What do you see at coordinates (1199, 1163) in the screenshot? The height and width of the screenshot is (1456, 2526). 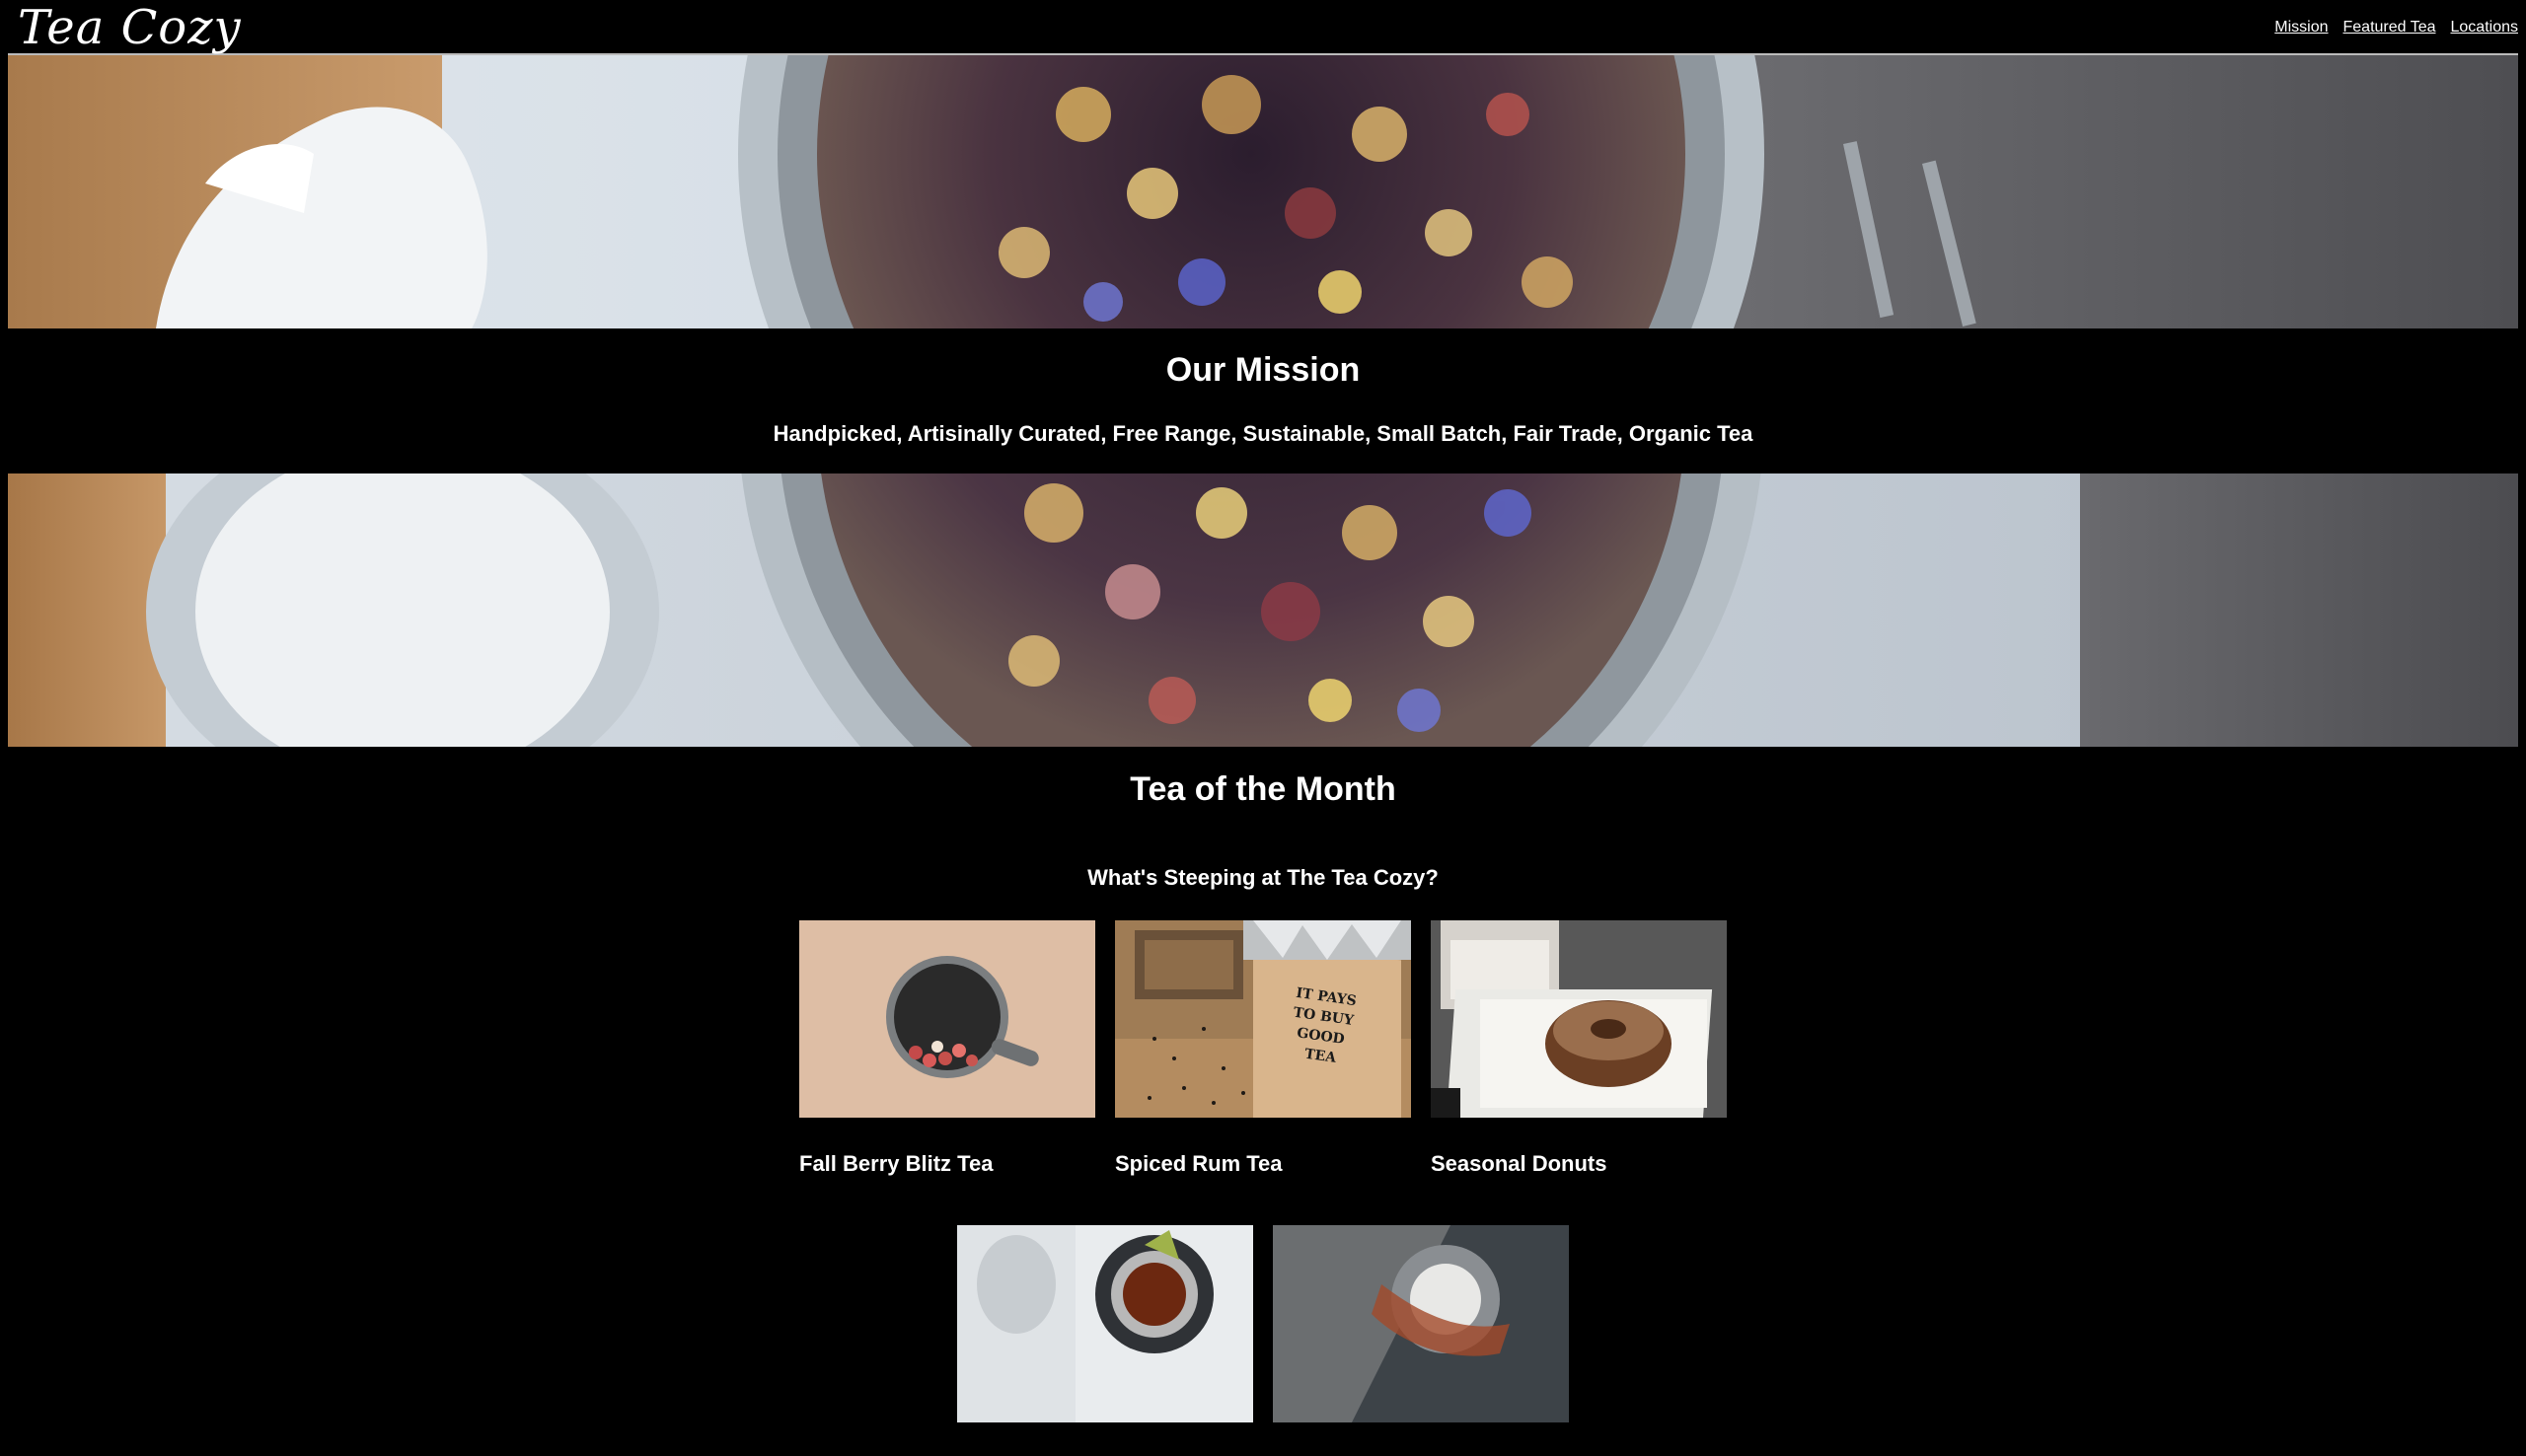 I see `tea-name: Spiced Rum Tea` at bounding box center [1199, 1163].